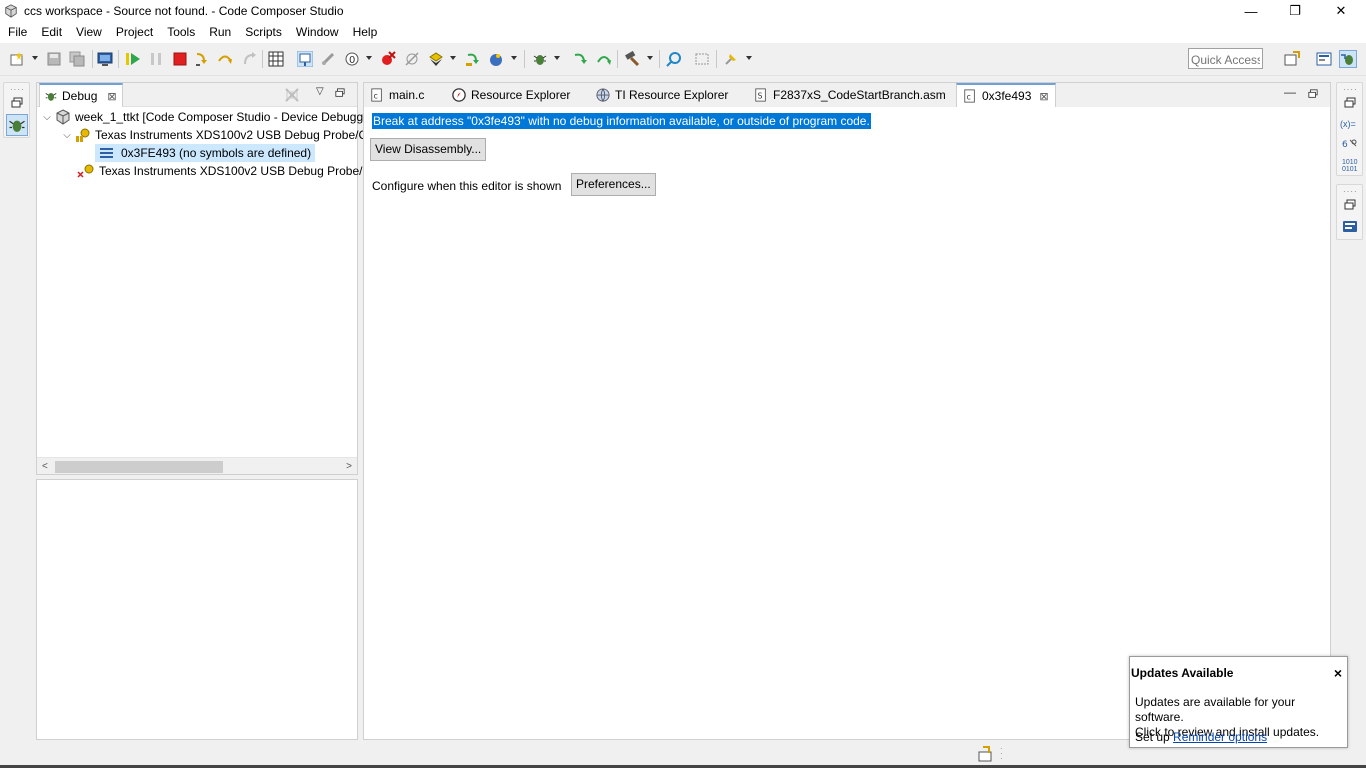  Describe the element at coordinates (412, 59) in the screenshot. I see `skip-breakpoints-icon` at that location.